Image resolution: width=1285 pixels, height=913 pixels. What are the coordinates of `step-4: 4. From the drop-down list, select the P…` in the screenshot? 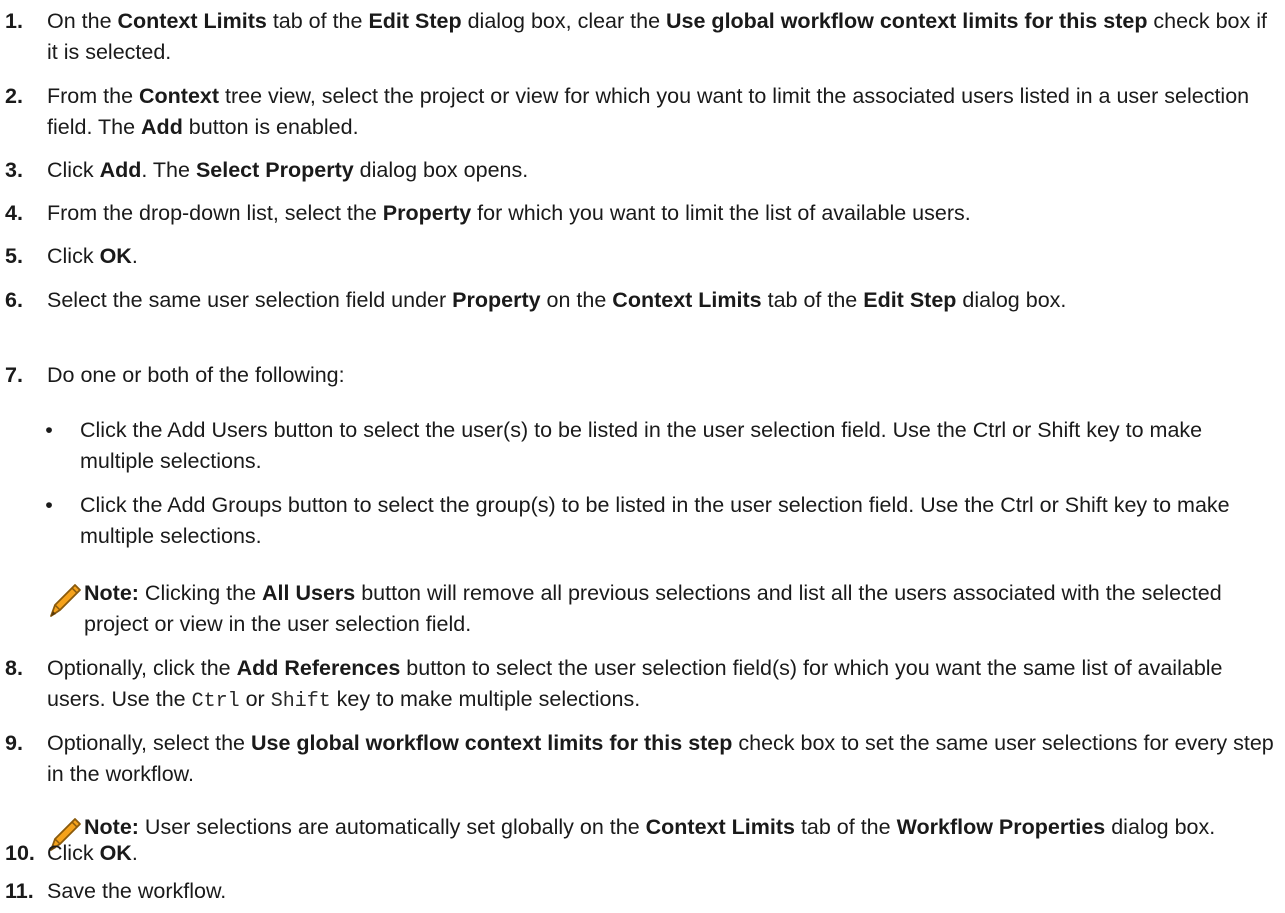 It's located at (640, 213).